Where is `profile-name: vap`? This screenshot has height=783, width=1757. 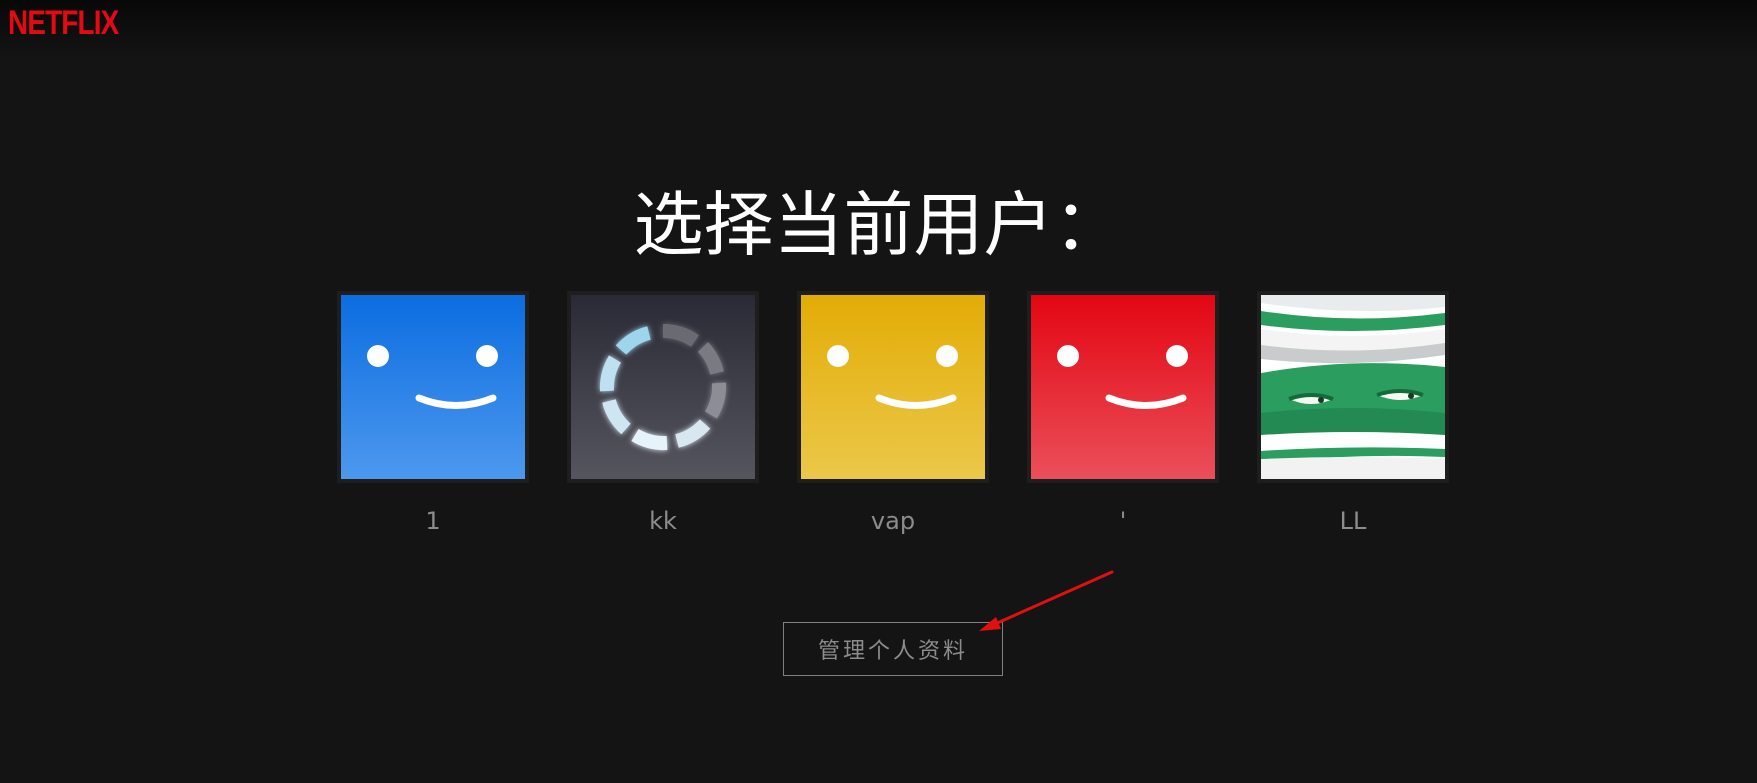
profile-name: vap is located at coordinates (893, 521).